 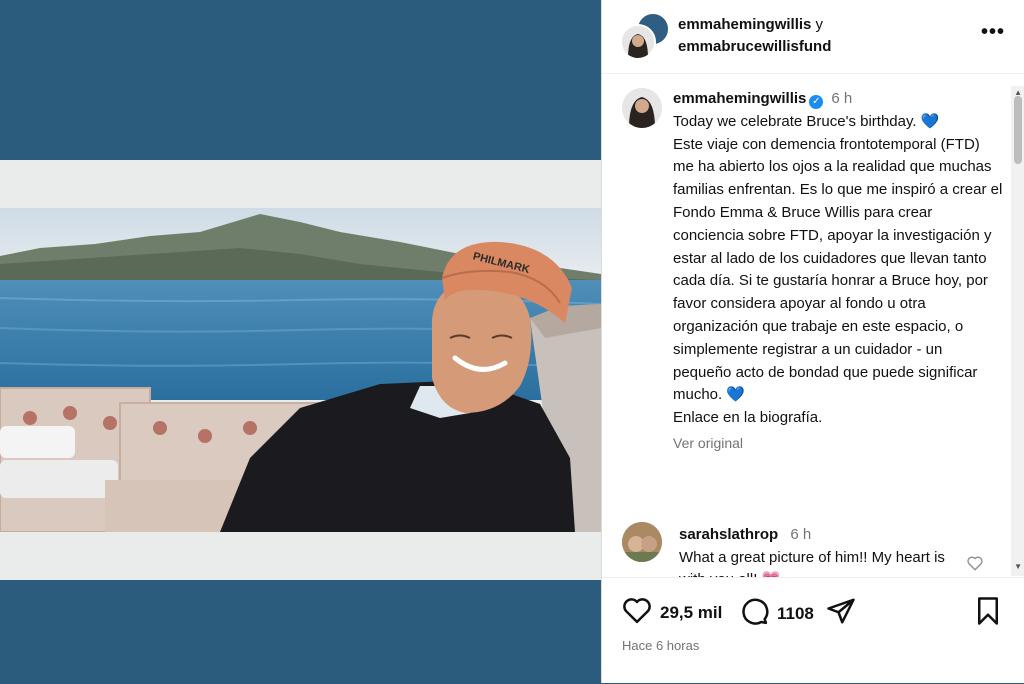 What do you see at coordinates (638, 42) in the screenshot?
I see `user-avatar` at bounding box center [638, 42].